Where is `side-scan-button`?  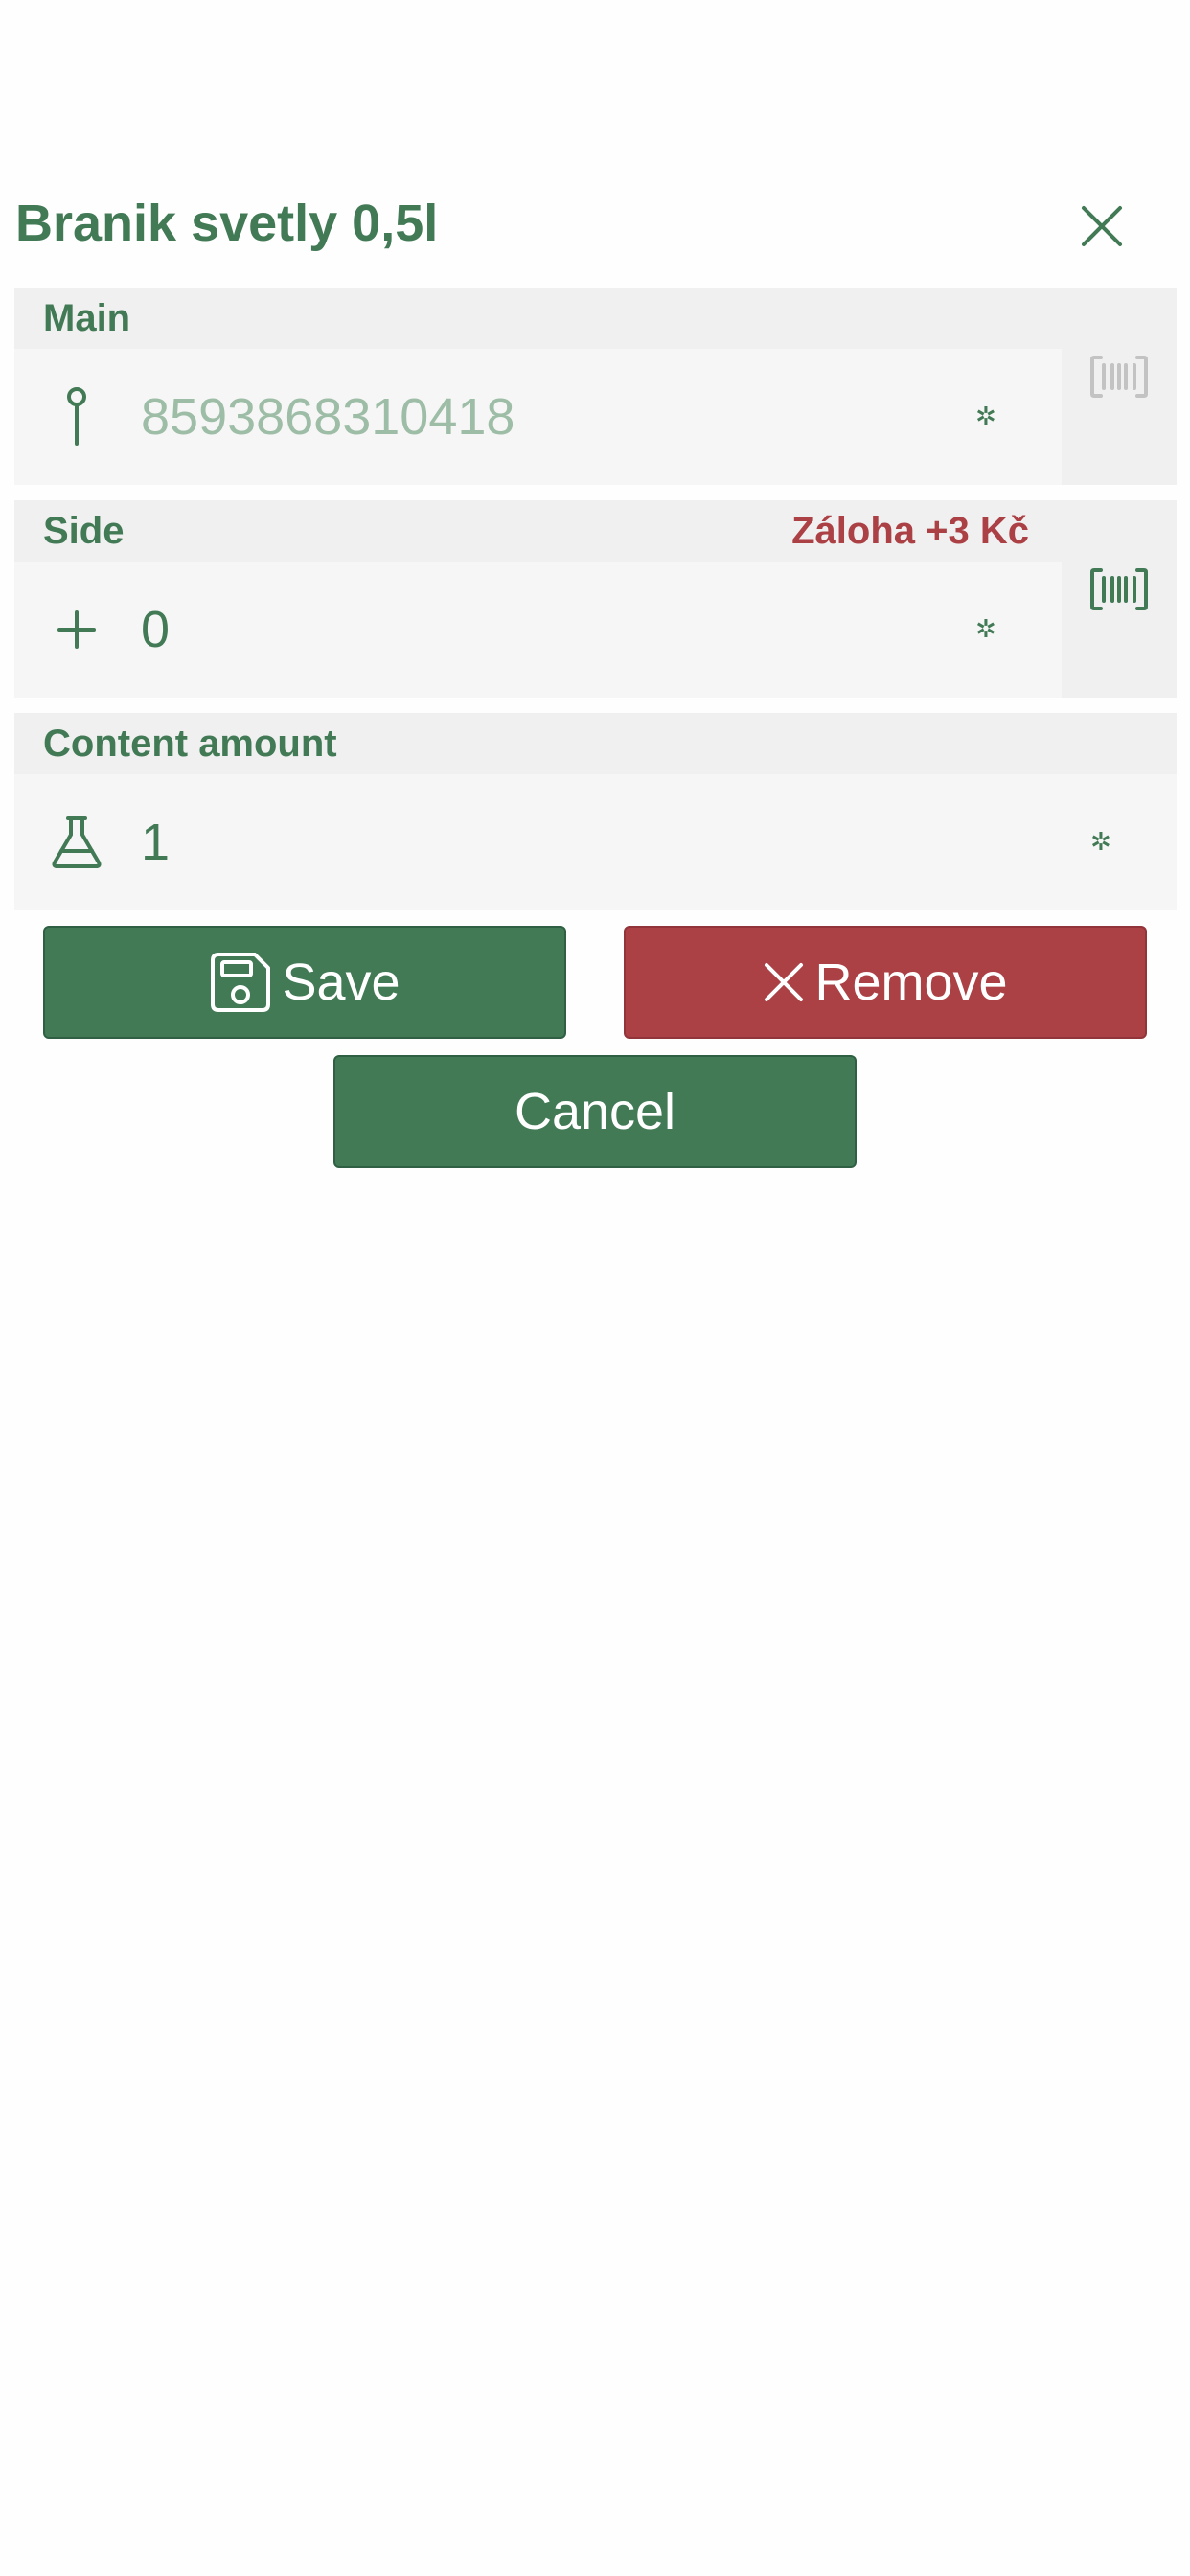
side-scan-button is located at coordinates (1120, 599).